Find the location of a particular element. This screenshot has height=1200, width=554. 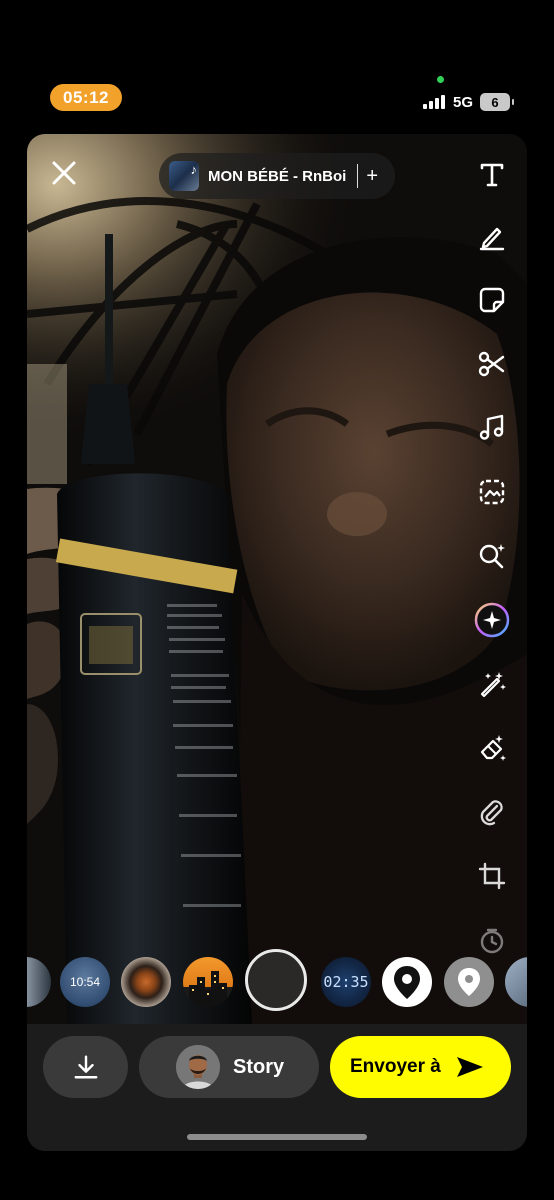

scissors-icon is located at coordinates (491, 364).